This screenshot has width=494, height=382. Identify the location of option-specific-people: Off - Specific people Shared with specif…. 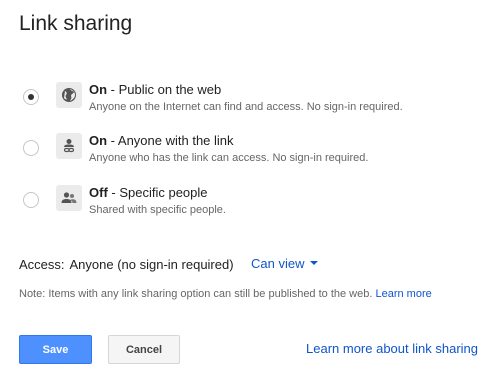
(253, 205).